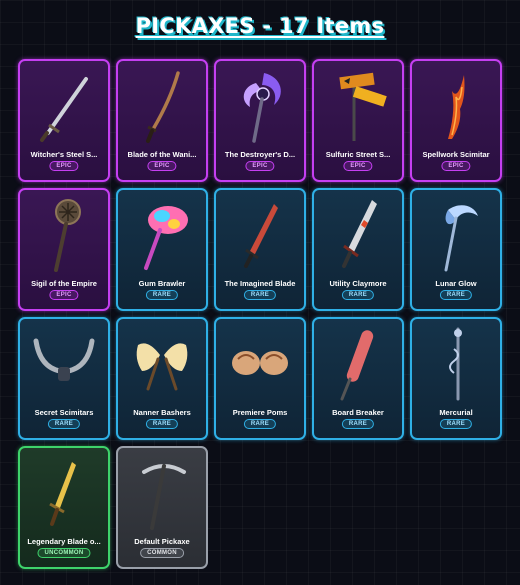  I want to click on rarity-badge: UNCOMMON, so click(64, 553).